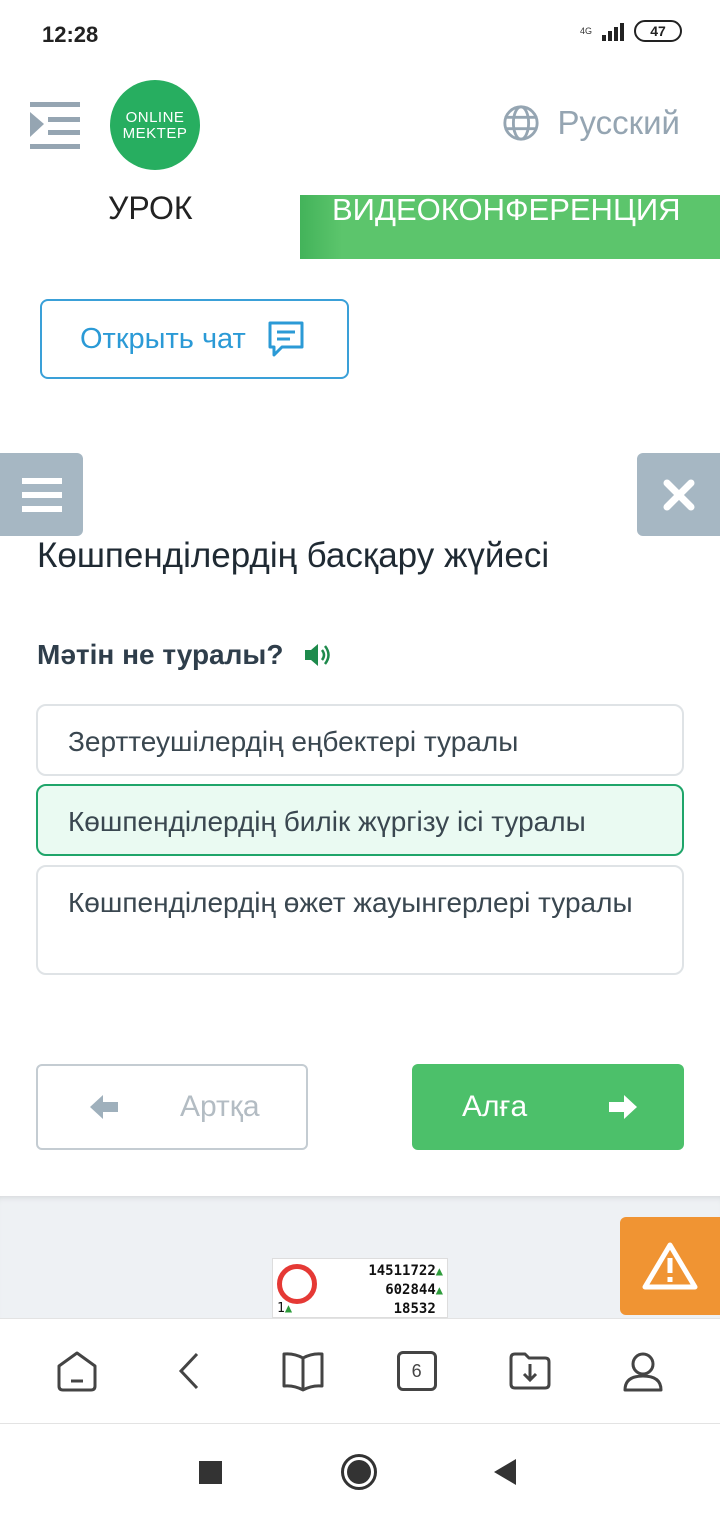 This screenshot has height=1520, width=720. Describe the element at coordinates (360, 920) in the screenshot. I see `answer-option-3: Көшпенділердің өжет жауынгерлері туралы` at that location.